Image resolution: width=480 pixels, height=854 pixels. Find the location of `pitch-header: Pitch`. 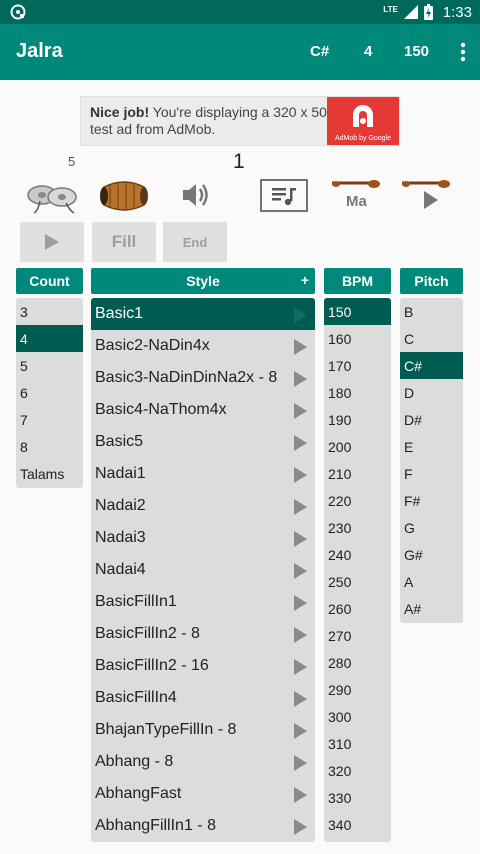

pitch-header: Pitch is located at coordinates (431, 281).